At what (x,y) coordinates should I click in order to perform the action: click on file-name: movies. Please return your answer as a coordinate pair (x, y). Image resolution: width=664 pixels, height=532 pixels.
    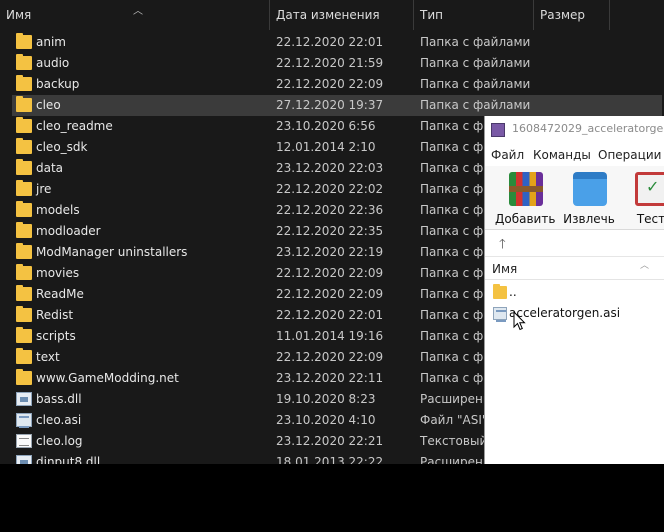
    Looking at the image, I should click on (58, 273).